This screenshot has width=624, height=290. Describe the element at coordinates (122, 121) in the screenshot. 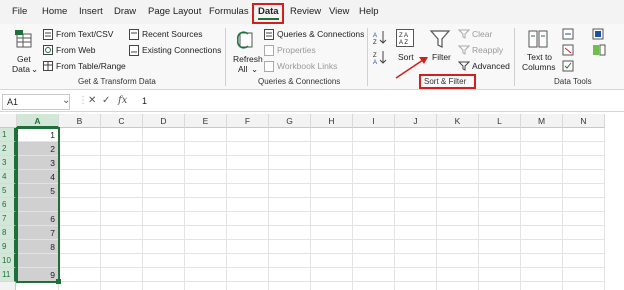

I see `column-header: C` at that location.